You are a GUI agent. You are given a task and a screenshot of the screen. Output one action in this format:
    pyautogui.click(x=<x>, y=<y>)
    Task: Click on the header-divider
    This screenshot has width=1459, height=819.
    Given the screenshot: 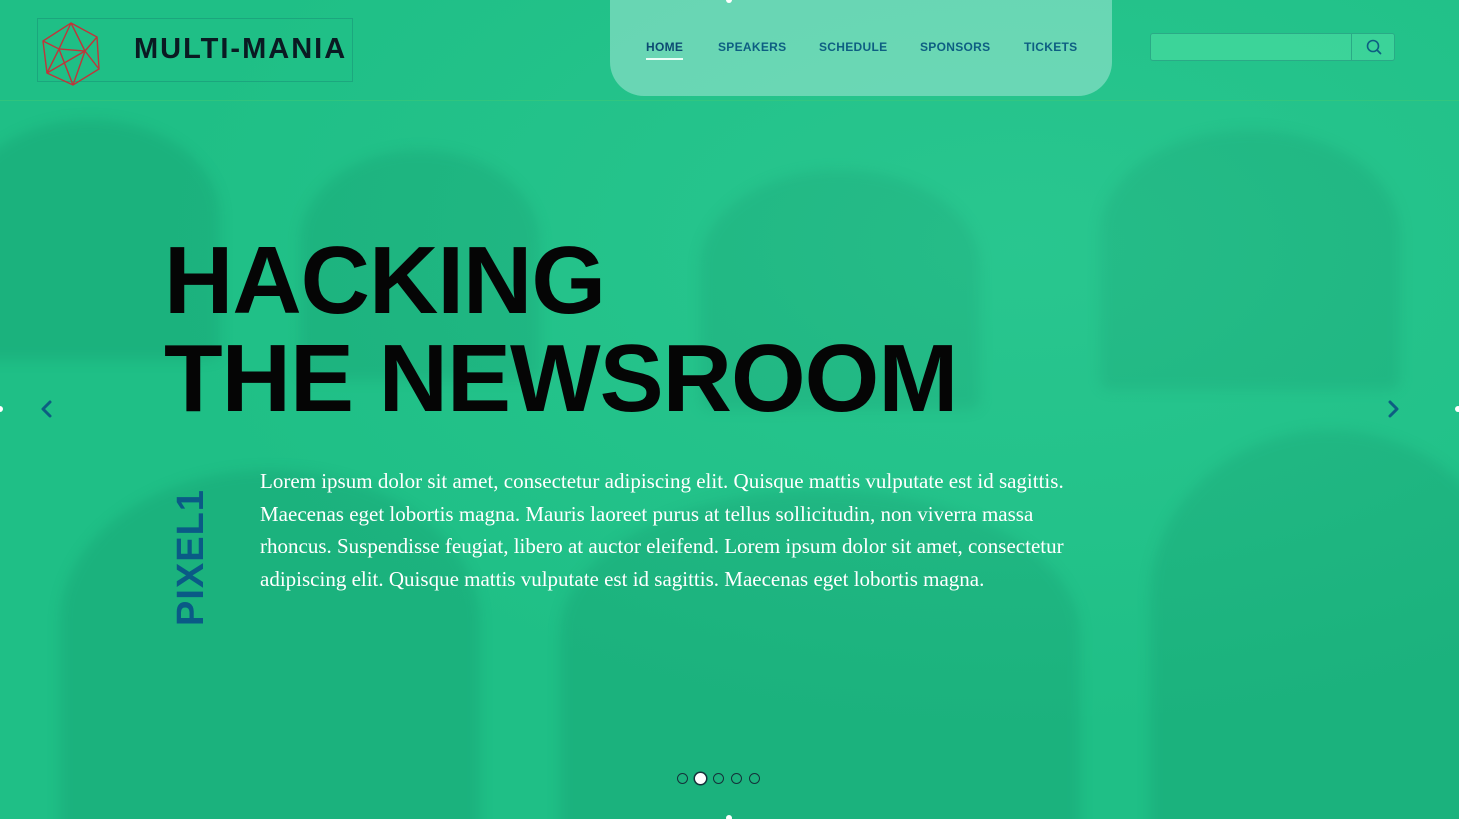 What is the action you would take?
    pyautogui.click(x=729, y=100)
    